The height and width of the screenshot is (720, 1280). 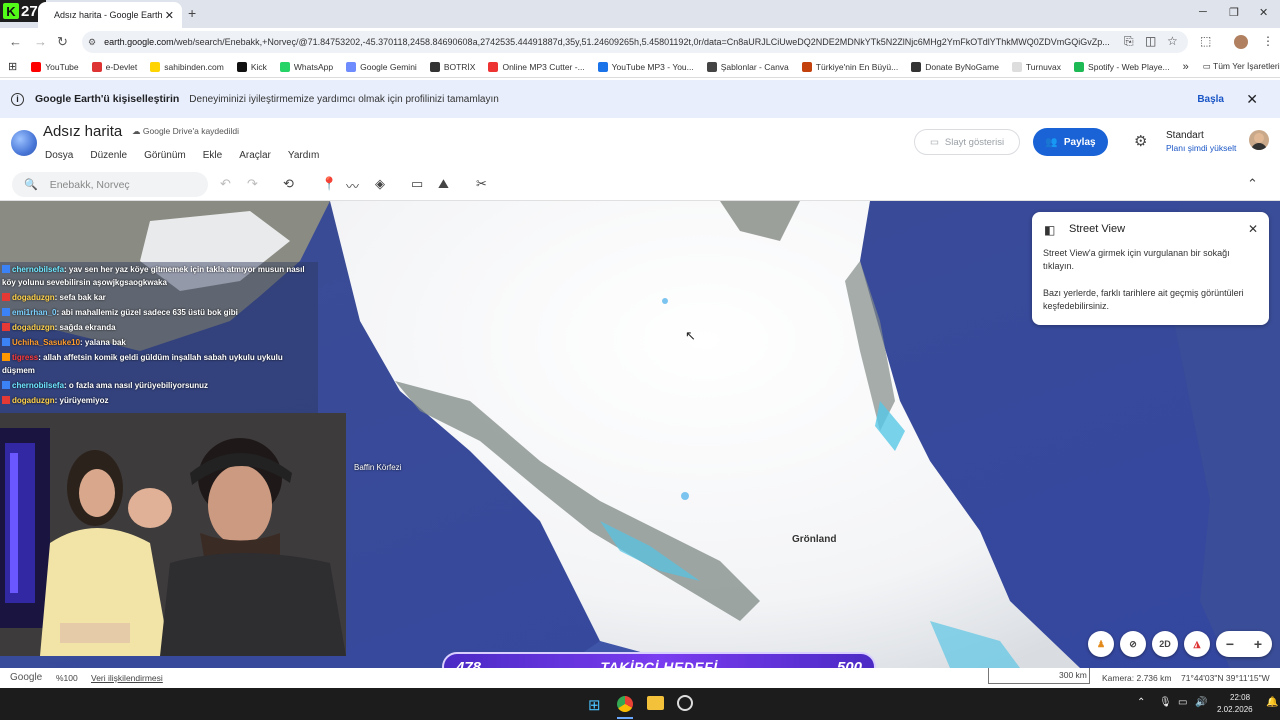 I want to click on more-bookmarks-icon: », so click(x=1186, y=67).